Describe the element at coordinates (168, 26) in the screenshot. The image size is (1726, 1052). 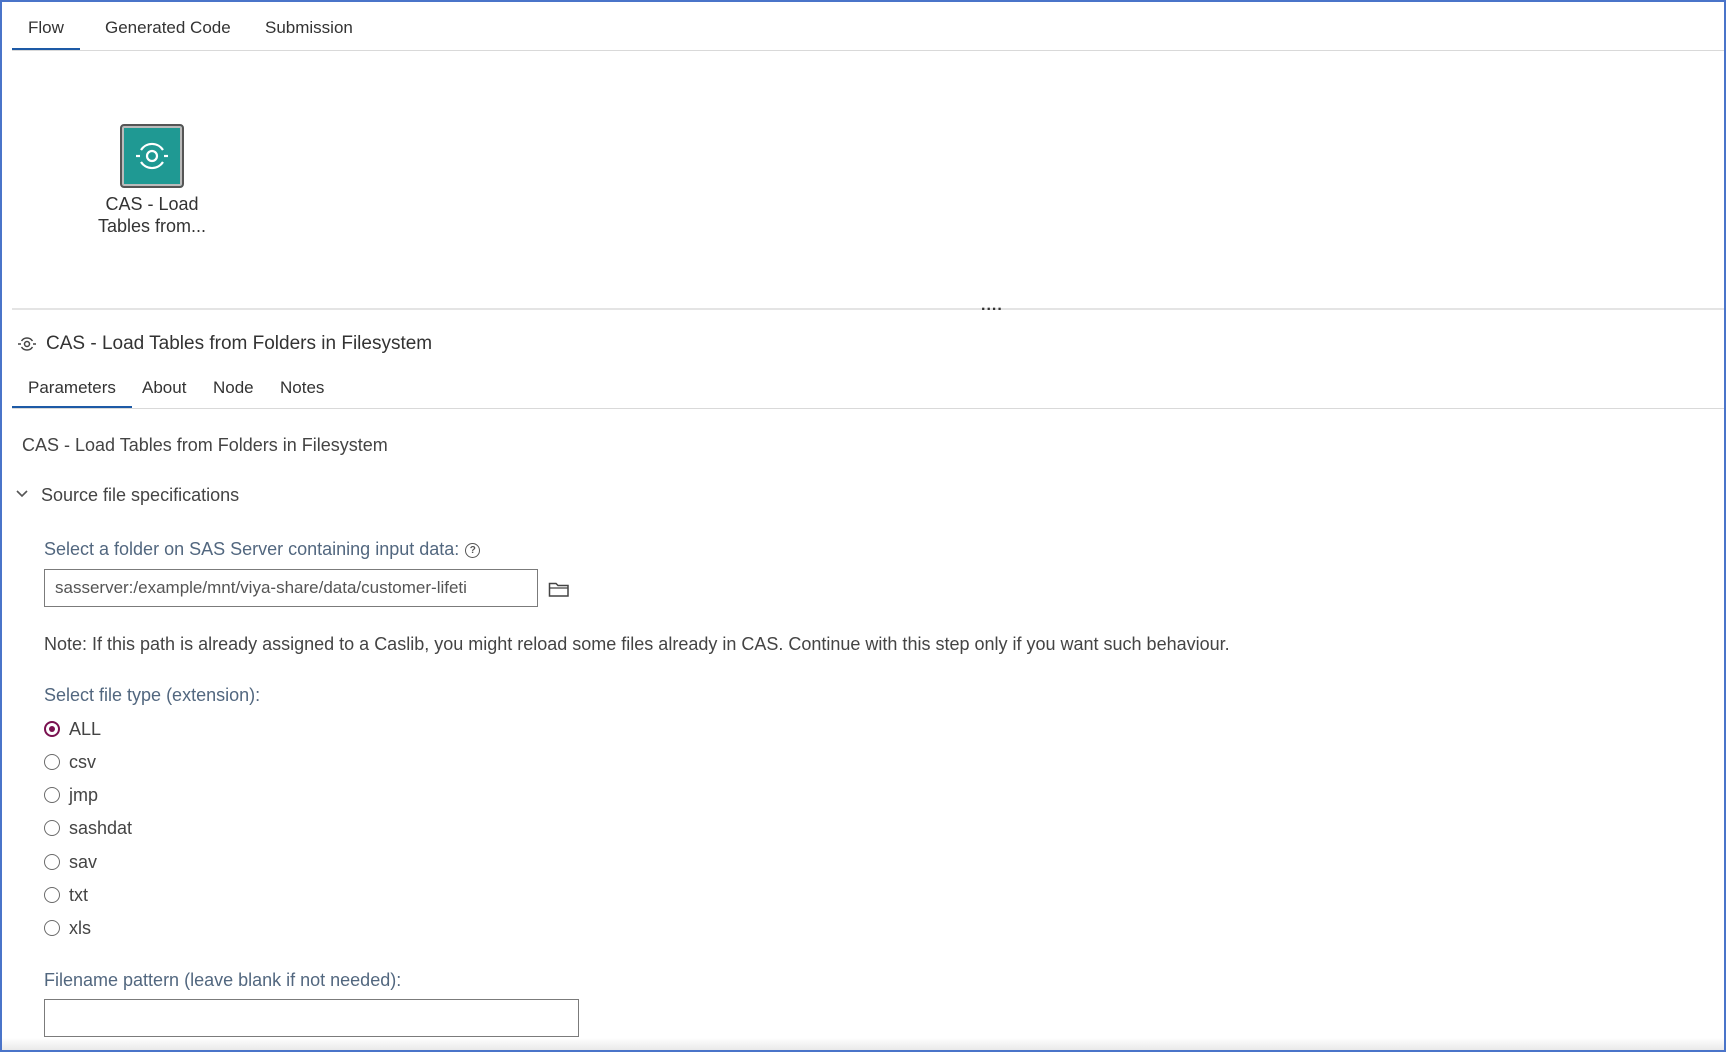
I see `tab-generated-code: Generated Code` at that location.